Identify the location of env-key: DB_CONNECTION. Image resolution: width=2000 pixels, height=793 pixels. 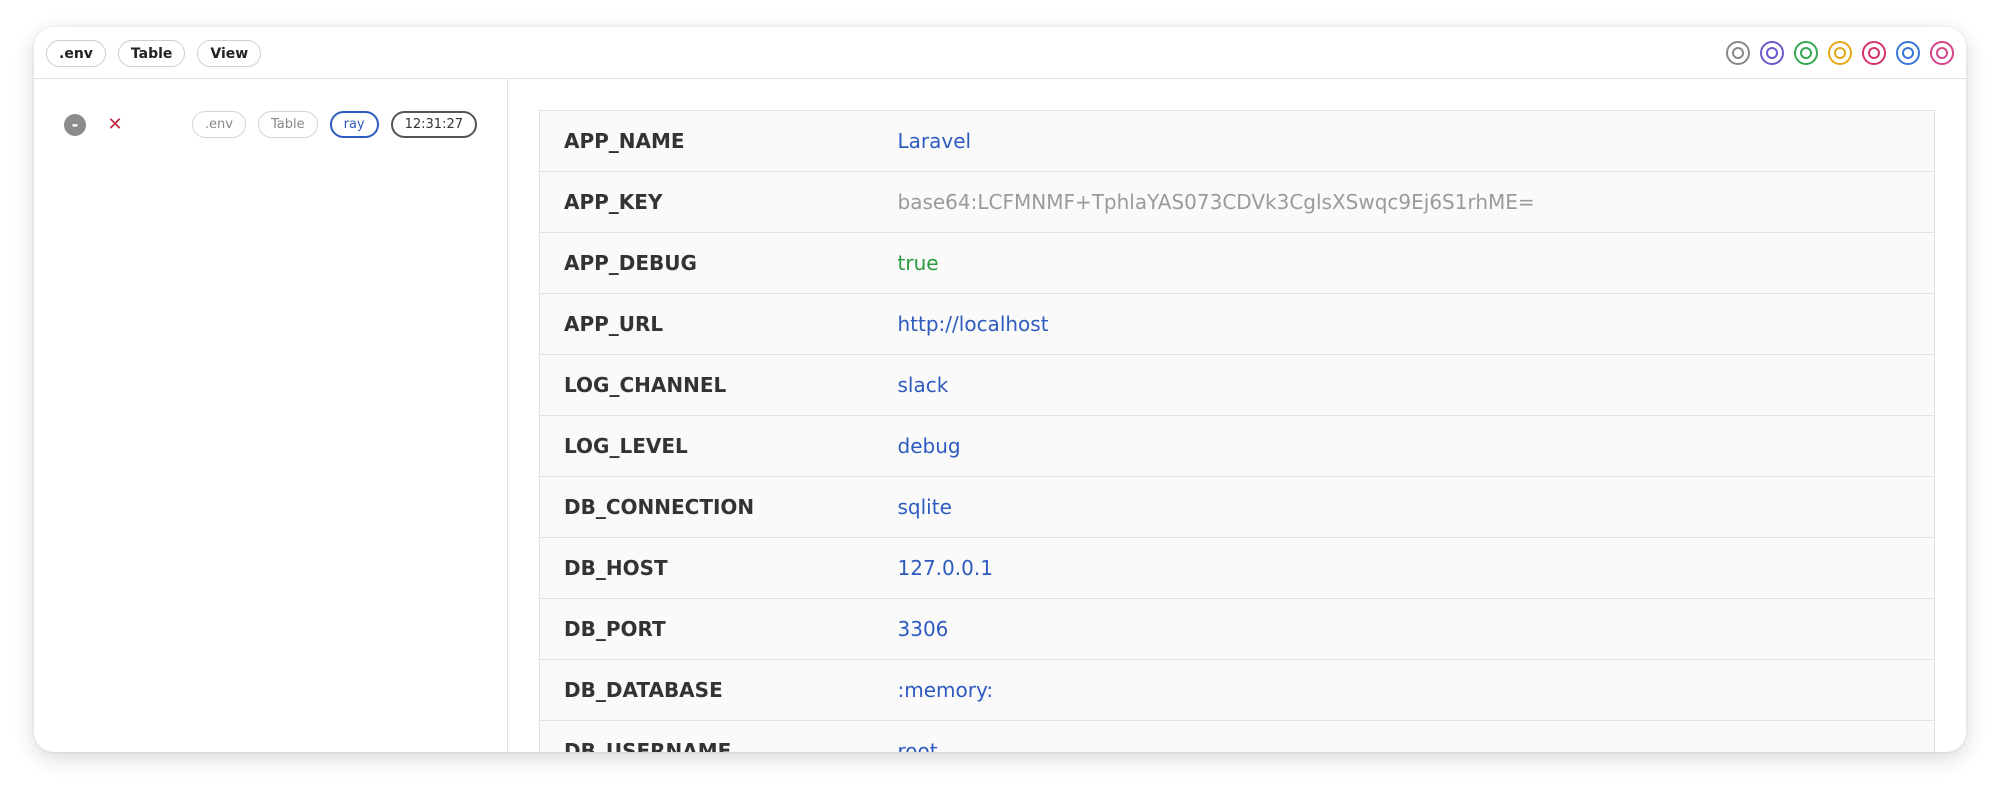
(718, 507).